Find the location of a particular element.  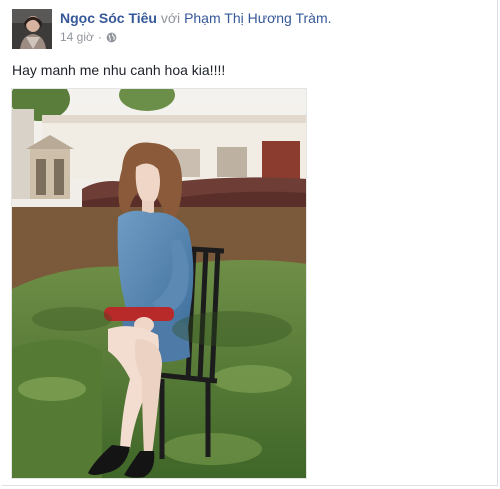

globe-icon is located at coordinates (111, 37).